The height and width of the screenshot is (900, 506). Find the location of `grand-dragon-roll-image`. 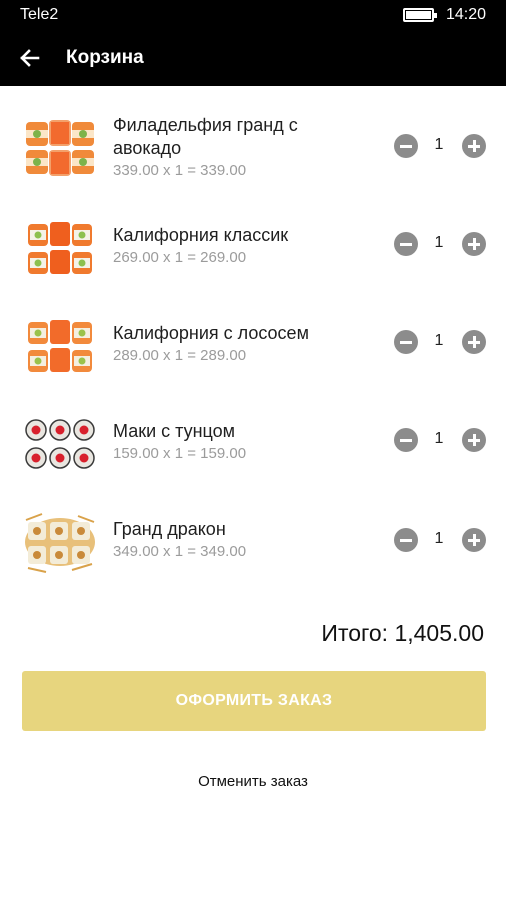

grand-dragon-roll-image is located at coordinates (60, 543).